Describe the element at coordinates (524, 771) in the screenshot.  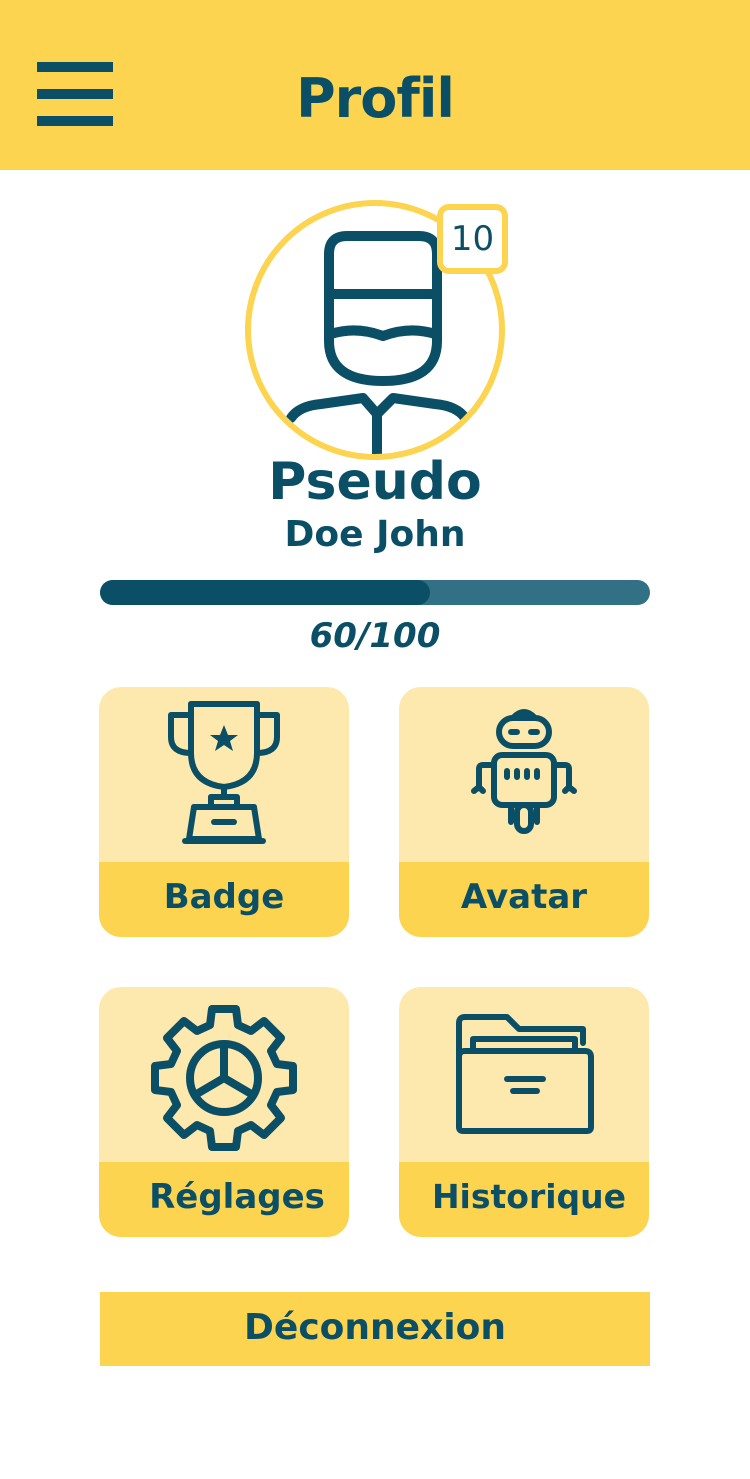
I see `robot-icon` at that location.